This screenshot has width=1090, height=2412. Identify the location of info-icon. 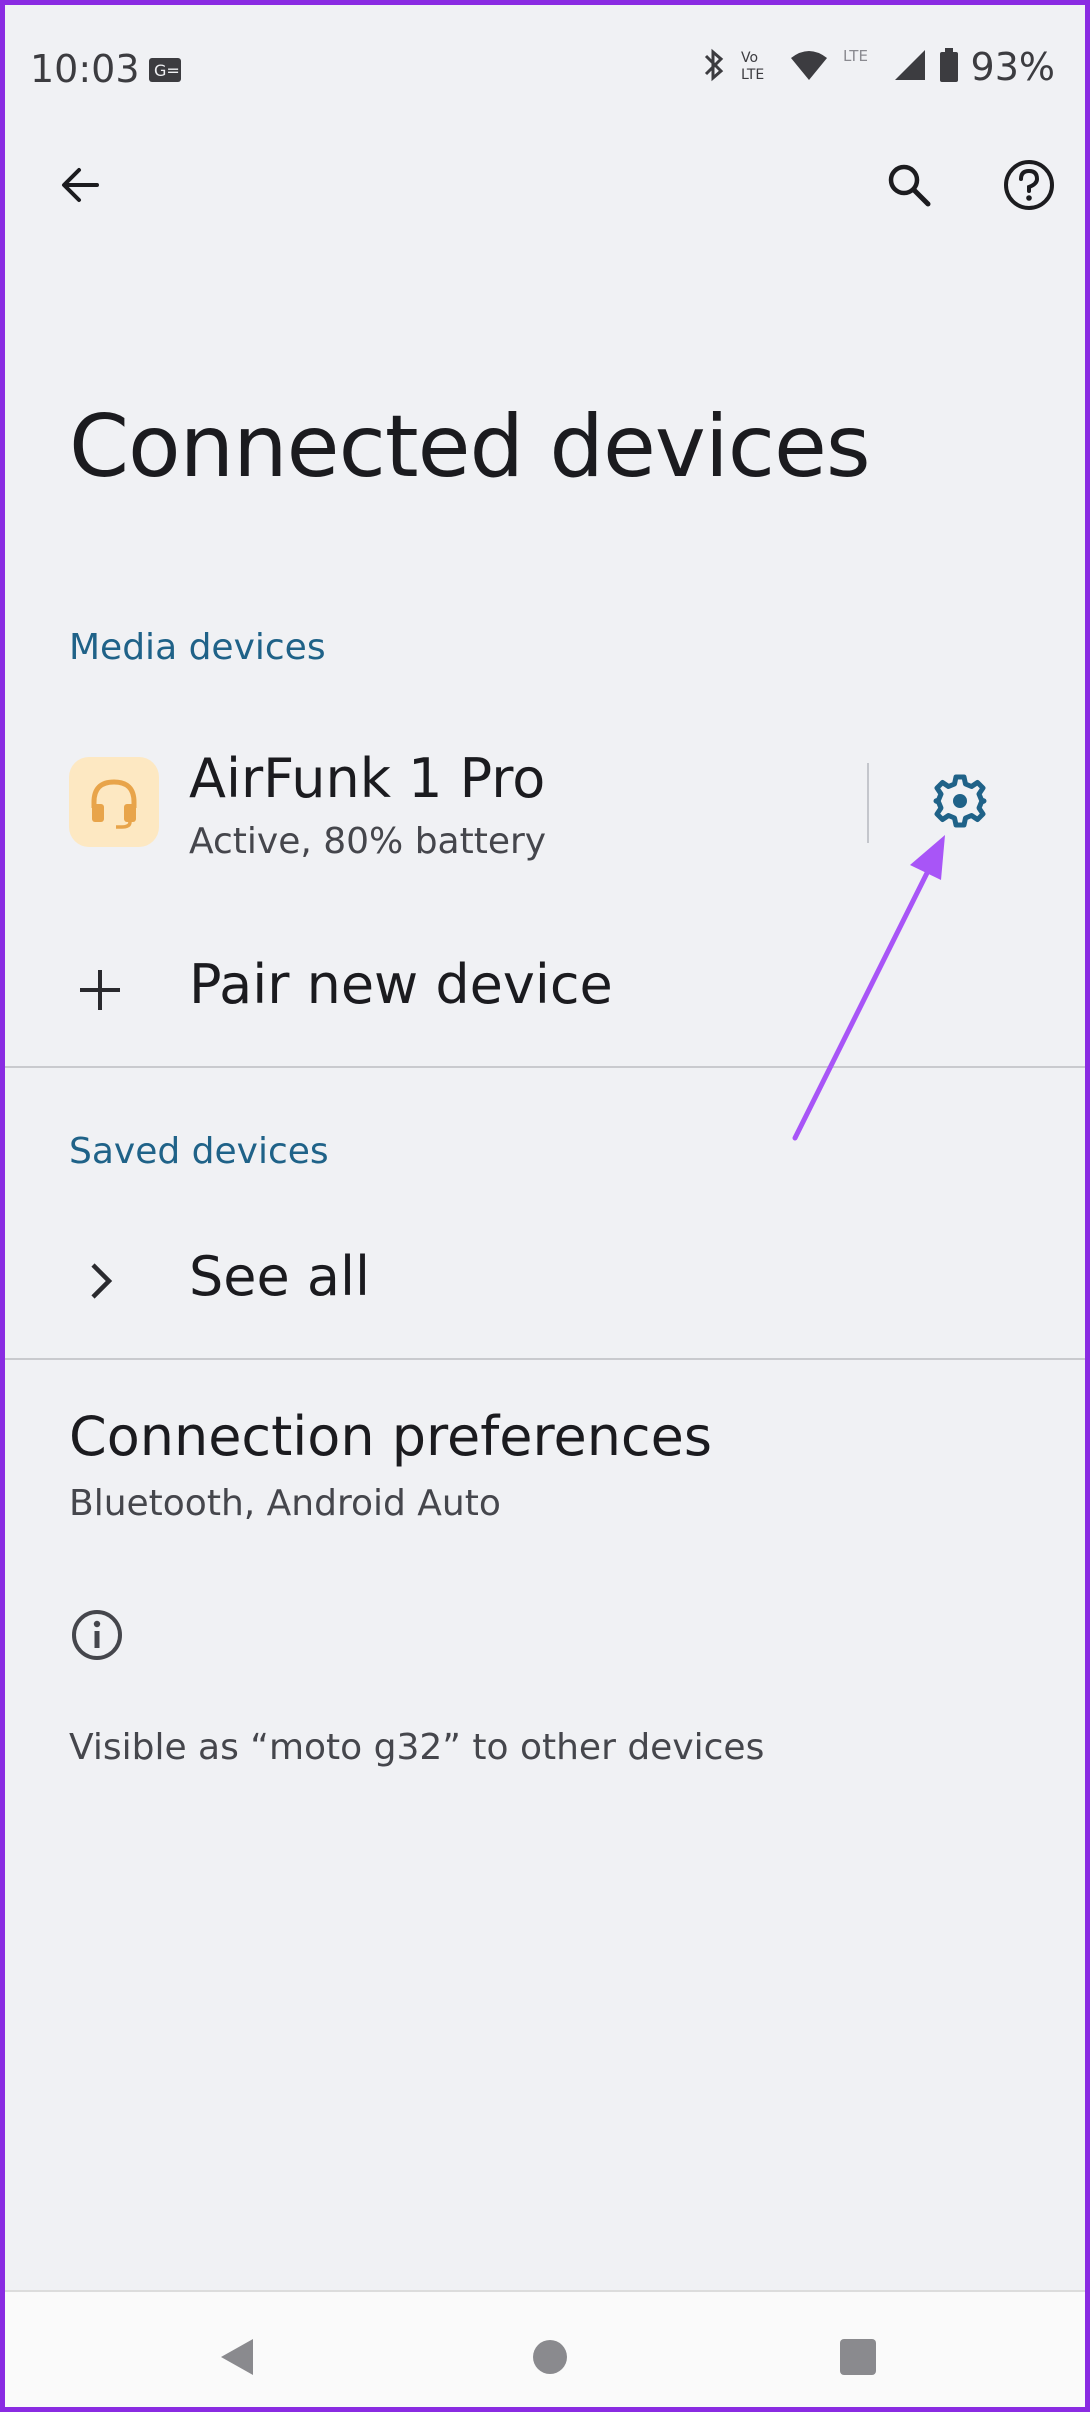
(97, 1635).